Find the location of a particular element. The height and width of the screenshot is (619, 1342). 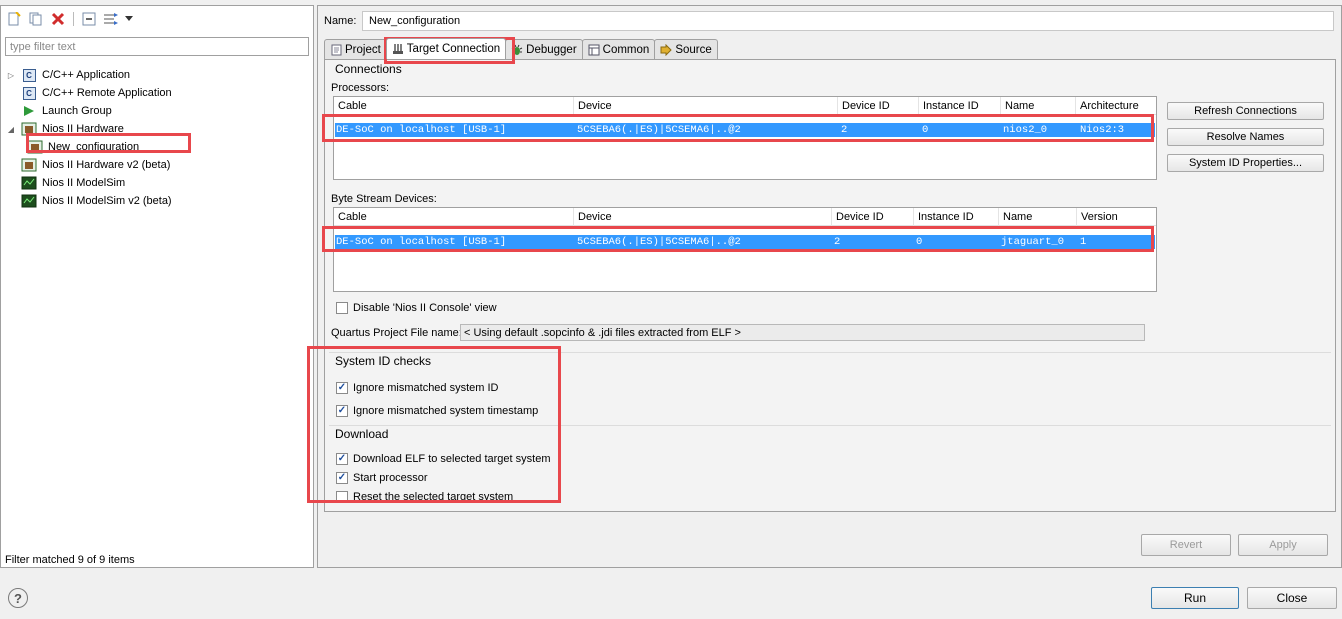

cell-version: 1 is located at coordinates (1083, 242).